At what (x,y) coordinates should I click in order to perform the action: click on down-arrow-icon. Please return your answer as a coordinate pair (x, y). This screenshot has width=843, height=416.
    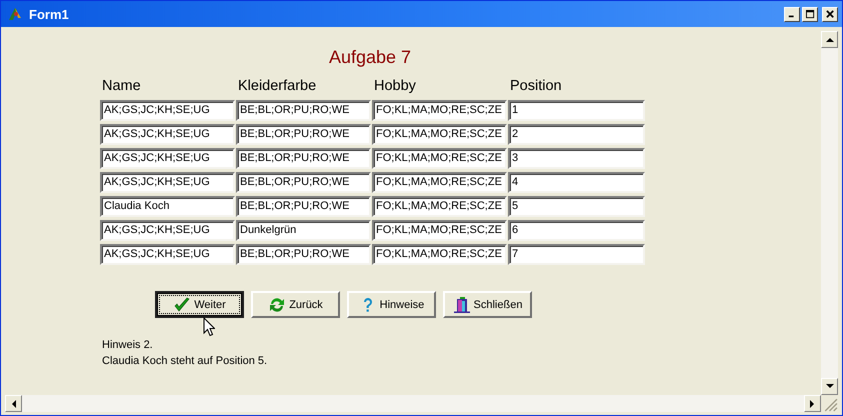
    Looking at the image, I should click on (830, 386).